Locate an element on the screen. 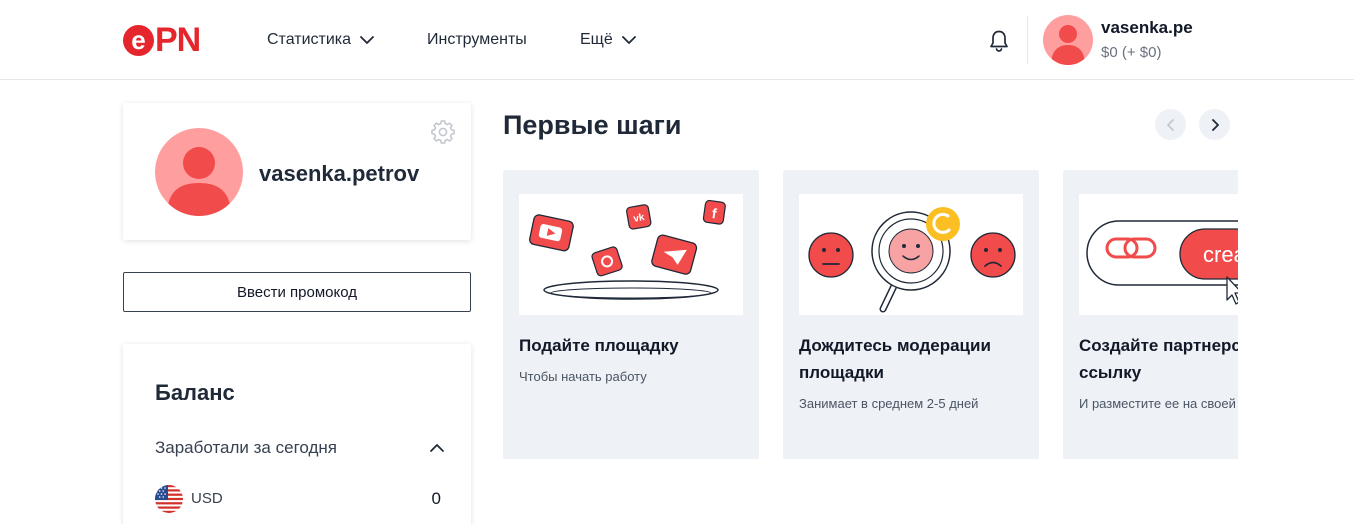  enter-promocode-button: Ввести промокод is located at coordinates (297, 292).